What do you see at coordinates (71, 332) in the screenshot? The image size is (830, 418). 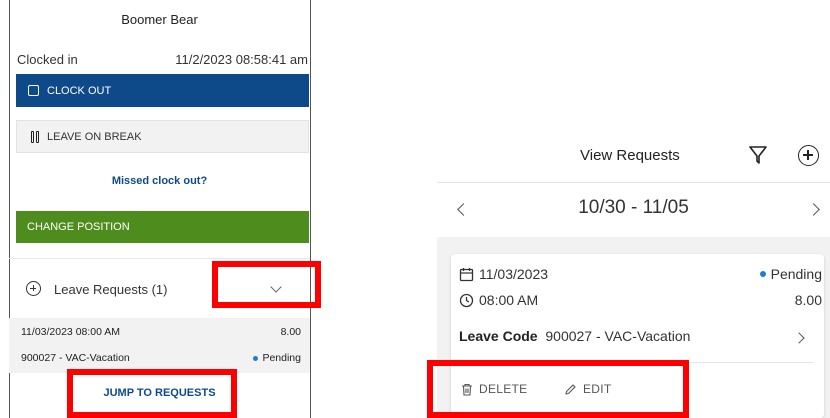 I see `leave-request-datetime: 11/03/2023 08:00 AM` at bounding box center [71, 332].